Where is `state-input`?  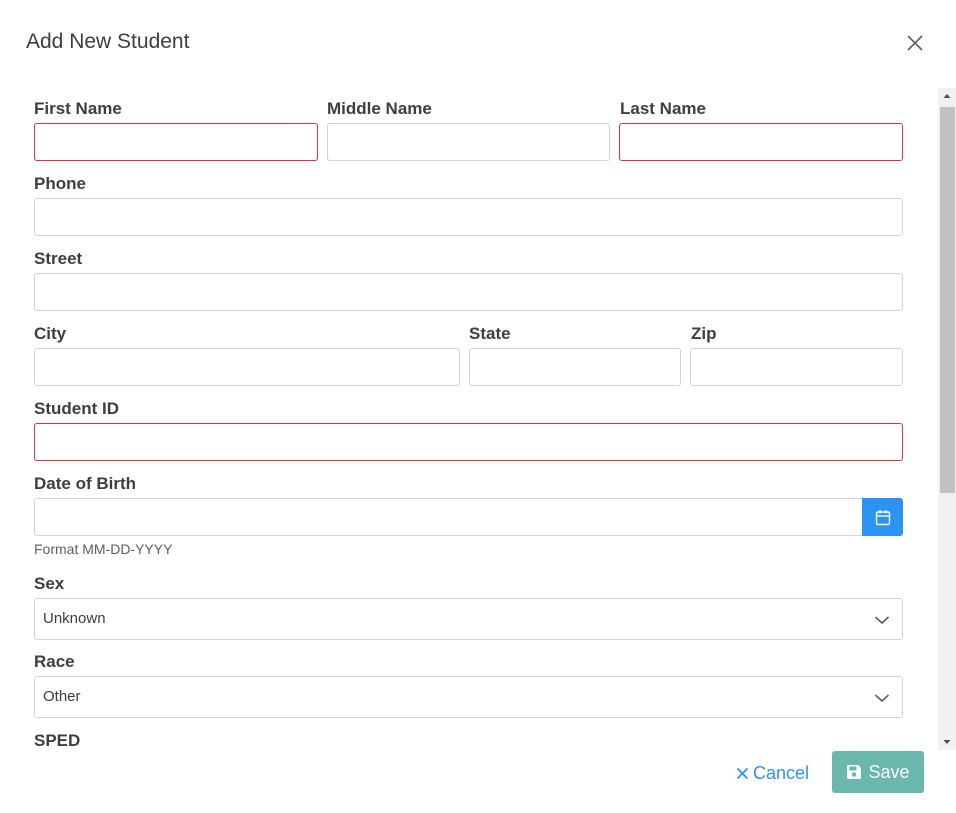
state-input is located at coordinates (575, 367).